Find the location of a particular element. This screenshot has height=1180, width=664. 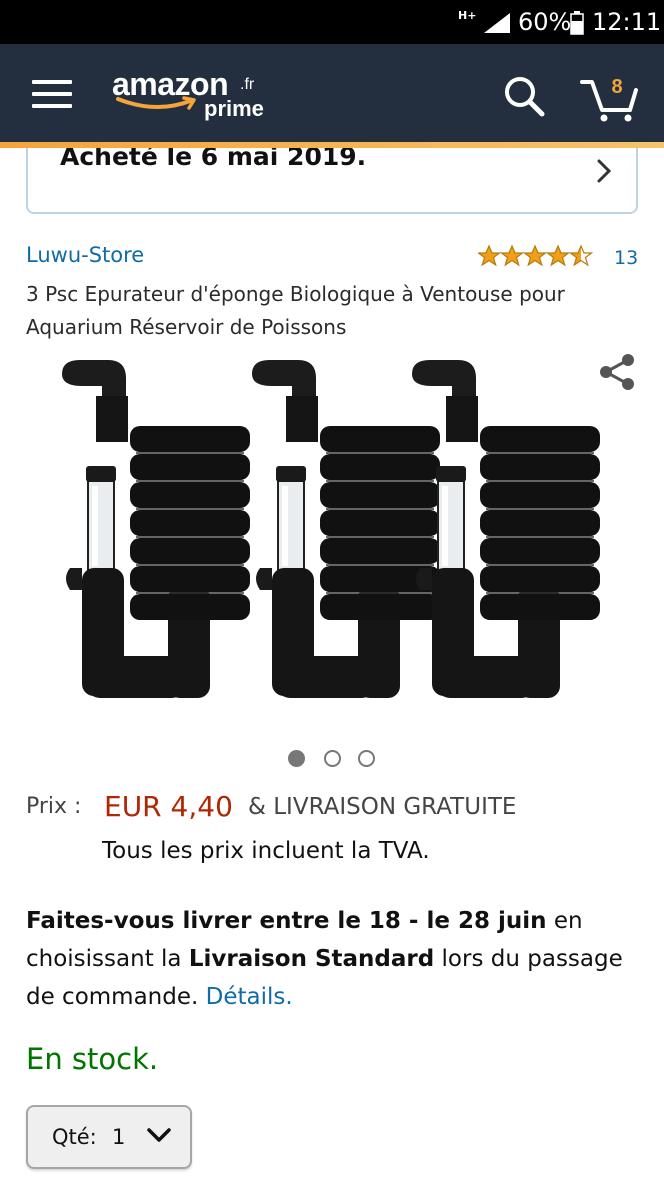

clock: 12:11 is located at coordinates (627, 22).